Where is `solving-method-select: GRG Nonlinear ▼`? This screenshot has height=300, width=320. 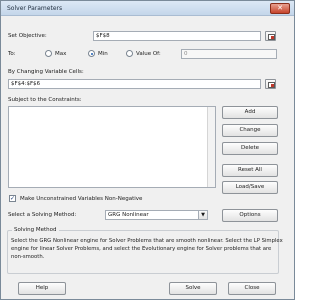 solving-method-select: GRG Nonlinear ▼ is located at coordinates (156, 215).